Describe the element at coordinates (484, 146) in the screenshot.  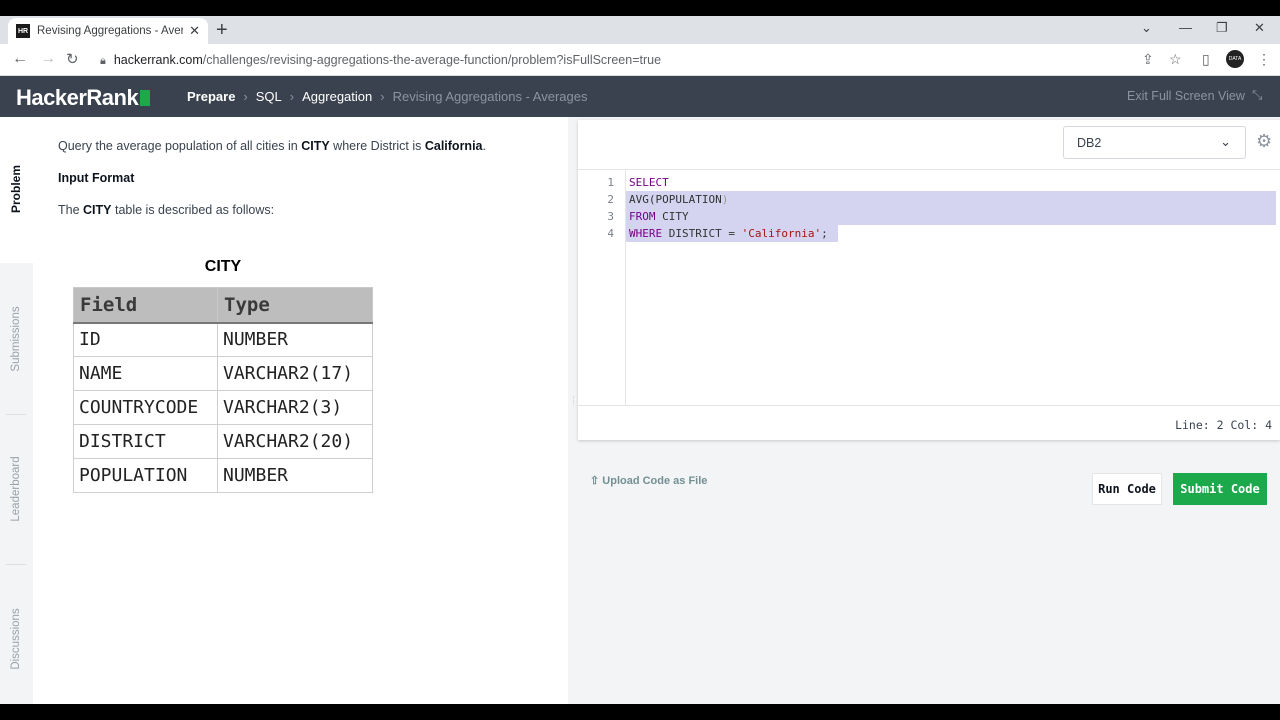
I see `statement-text: .` at that location.